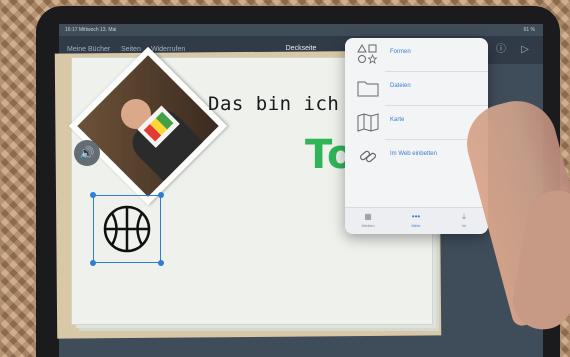 Image resolution: width=570 pixels, height=357 pixels. What do you see at coordinates (400, 86) in the screenshot?
I see `menu-label-files: Dateien` at bounding box center [400, 86].